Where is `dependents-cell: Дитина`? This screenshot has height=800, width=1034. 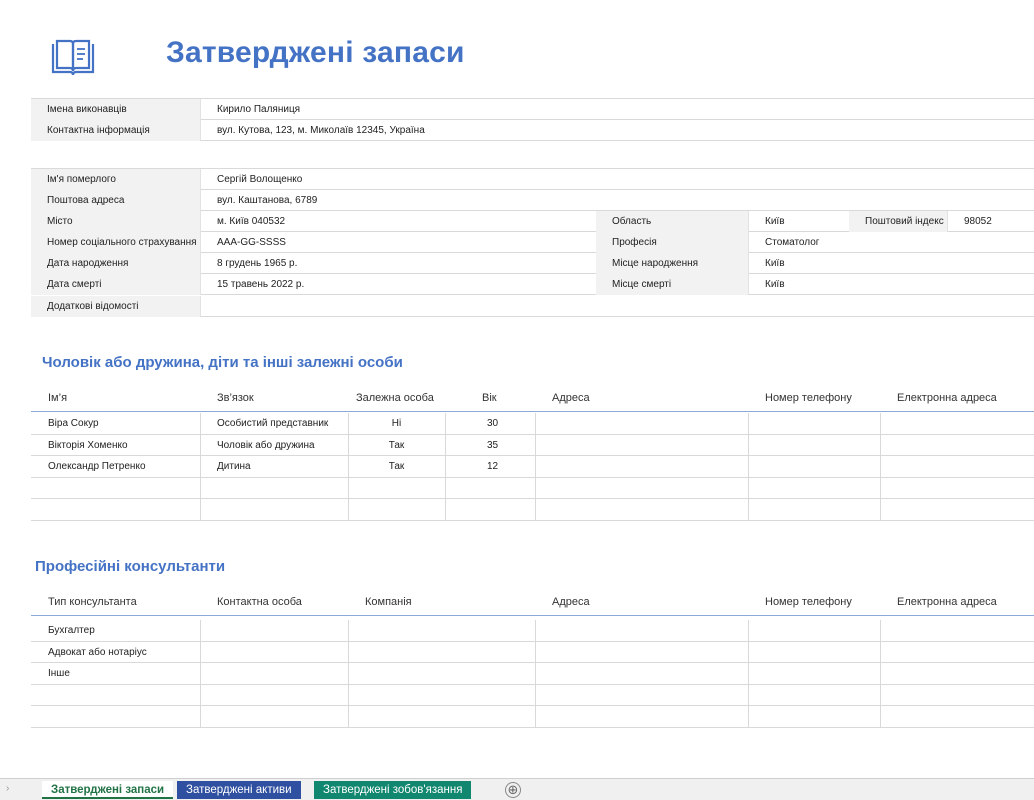
dependents-cell: Дитина is located at coordinates (274, 466).